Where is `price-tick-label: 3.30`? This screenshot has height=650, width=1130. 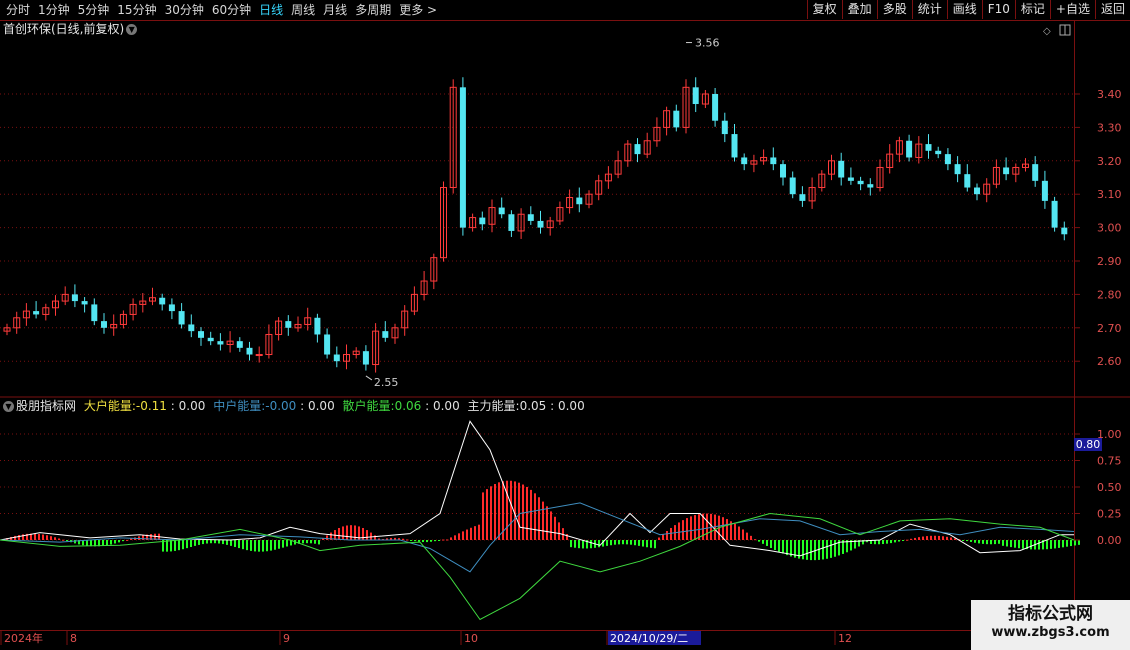
price-tick-label: 3.30 is located at coordinates (1109, 127).